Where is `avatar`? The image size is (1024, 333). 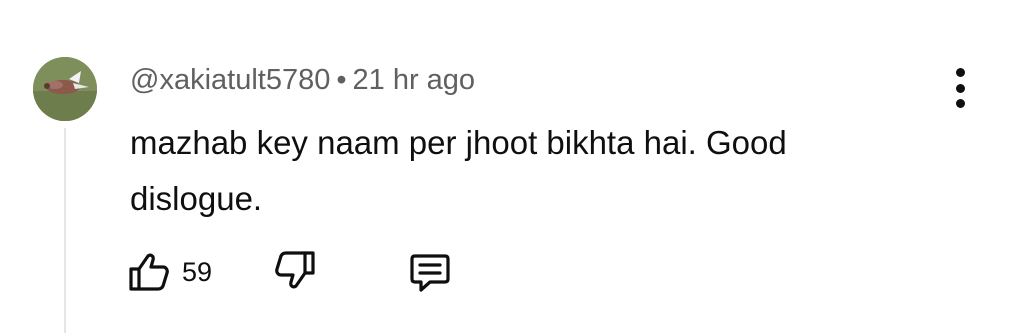
avatar is located at coordinates (65, 89).